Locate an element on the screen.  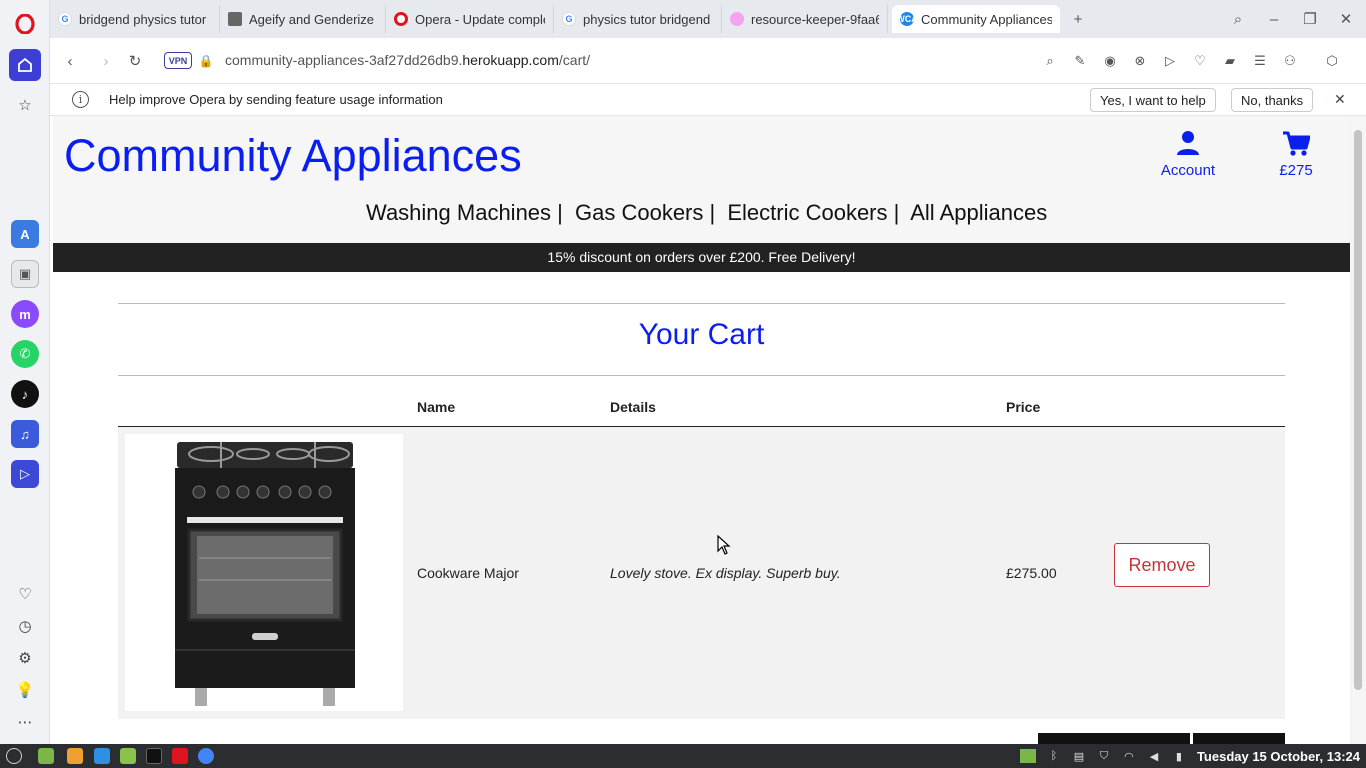
shopping-bag-icon: ▣ is located at coordinates (25, 274).